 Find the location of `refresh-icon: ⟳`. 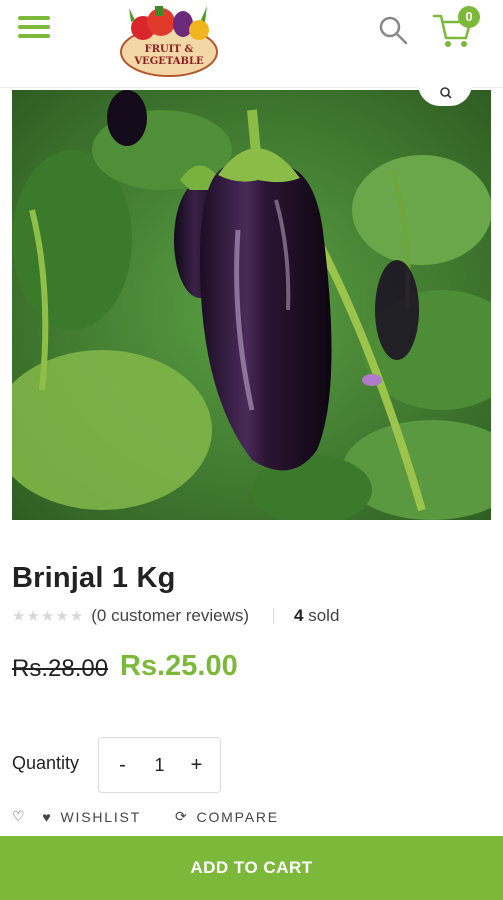

refresh-icon: ⟳ is located at coordinates (182, 816).